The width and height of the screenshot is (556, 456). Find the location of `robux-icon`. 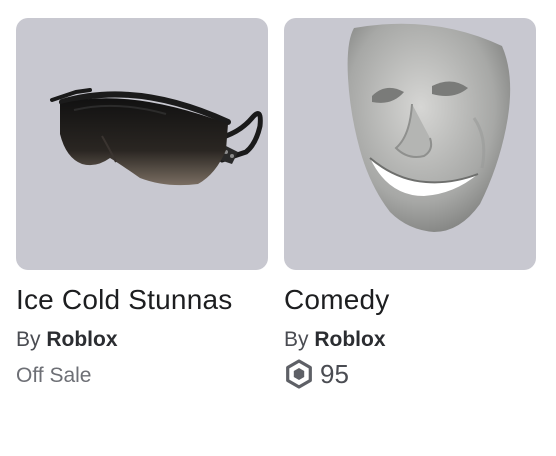

robux-icon is located at coordinates (299, 374).